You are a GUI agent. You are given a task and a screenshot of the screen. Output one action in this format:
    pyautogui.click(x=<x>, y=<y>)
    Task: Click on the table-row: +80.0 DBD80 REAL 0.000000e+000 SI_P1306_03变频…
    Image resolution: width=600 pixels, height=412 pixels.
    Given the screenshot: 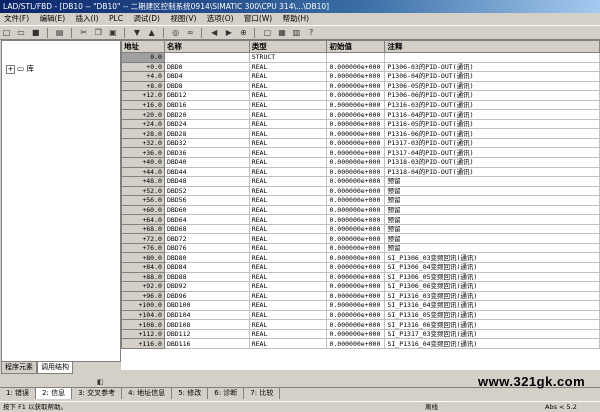 What is the action you would take?
    pyautogui.click(x=360, y=258)
    